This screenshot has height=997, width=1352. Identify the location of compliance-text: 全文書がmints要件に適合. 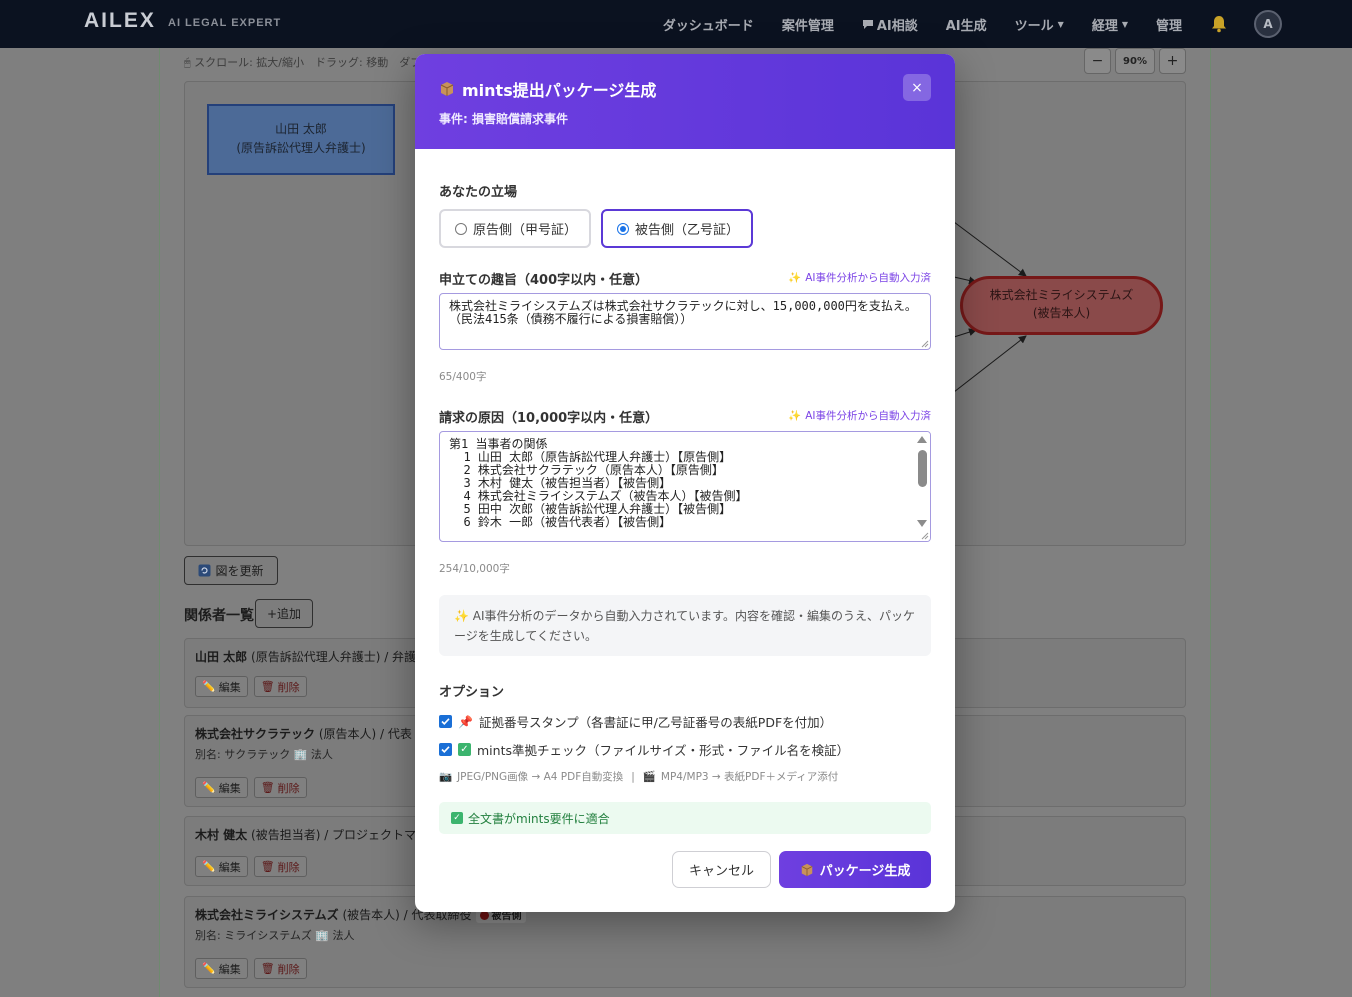
(539, 818).